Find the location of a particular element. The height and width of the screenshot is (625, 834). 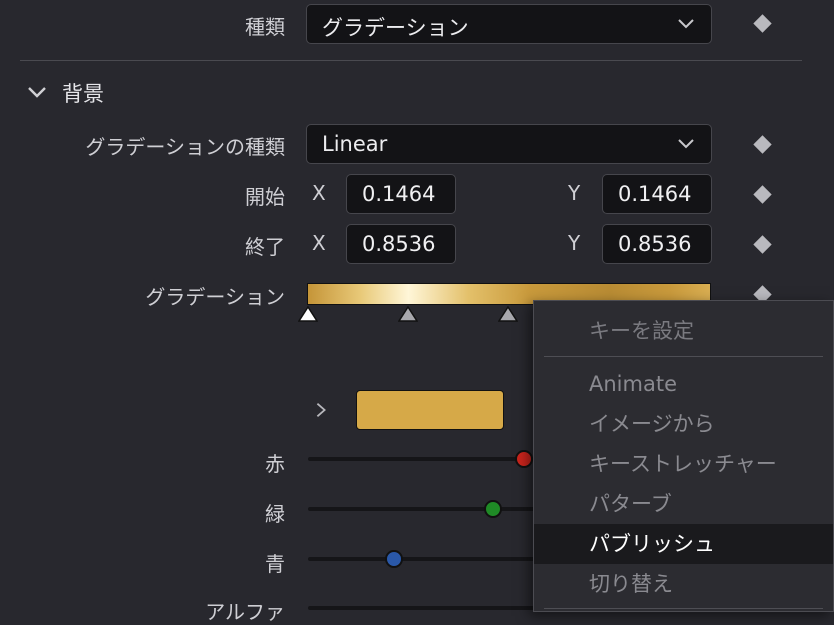

menu-item-animate: Animate is located at coordinates (683, 384).